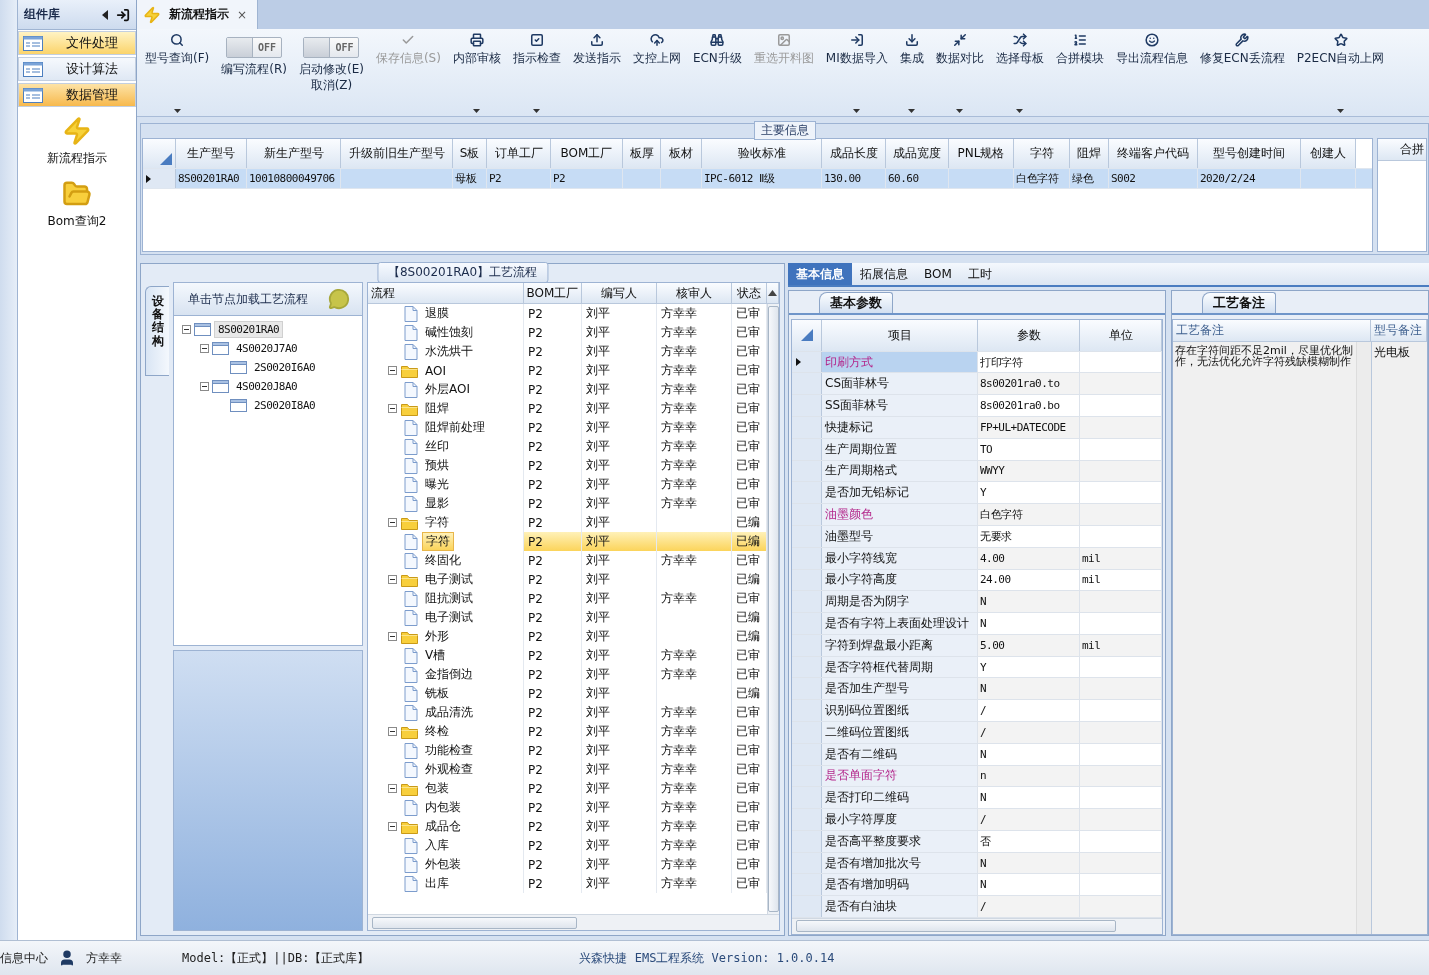  I want to click on dock-icon, so click(123, 14).